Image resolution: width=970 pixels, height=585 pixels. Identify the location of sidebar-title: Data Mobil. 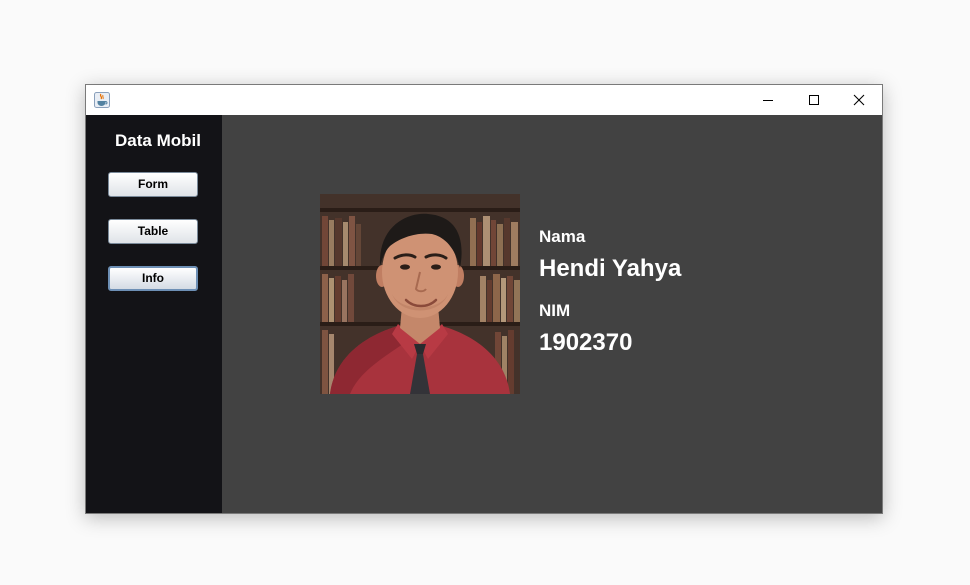
(158, 140).